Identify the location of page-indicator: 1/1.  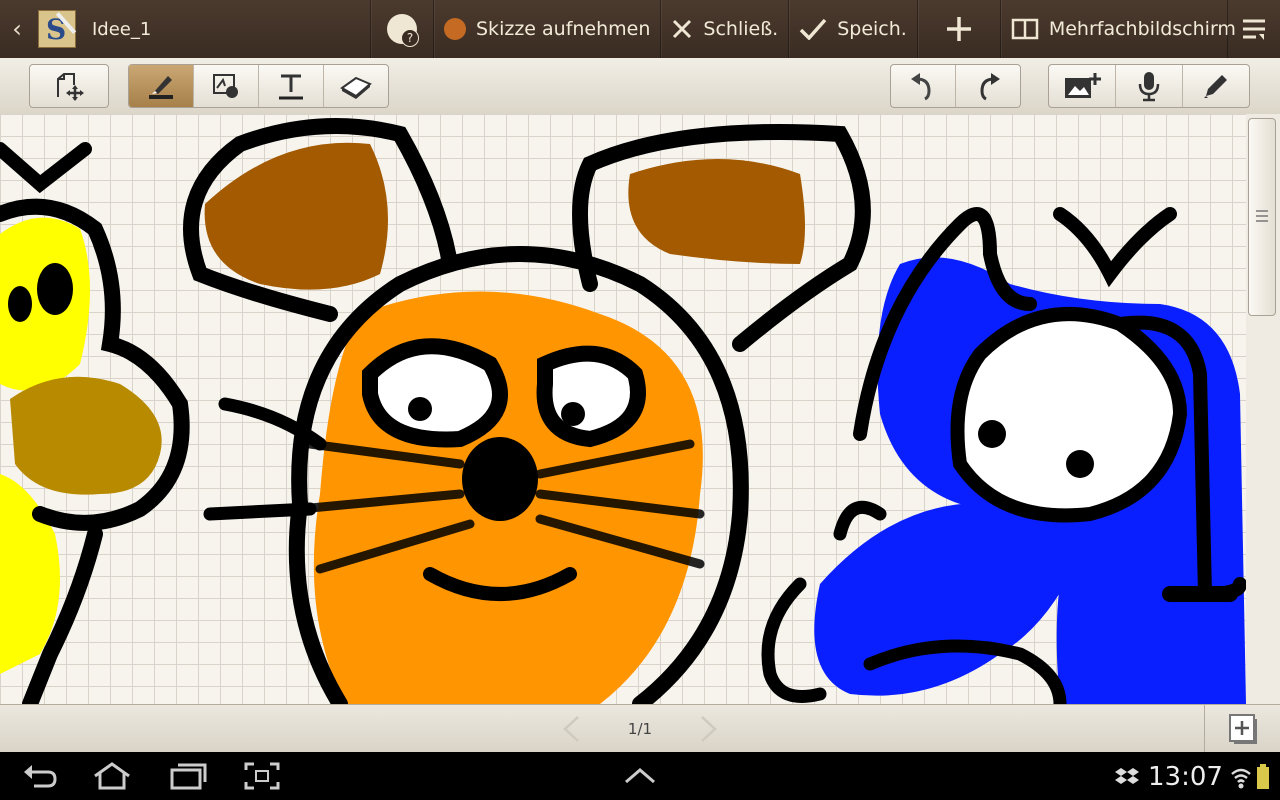
(640, 729).